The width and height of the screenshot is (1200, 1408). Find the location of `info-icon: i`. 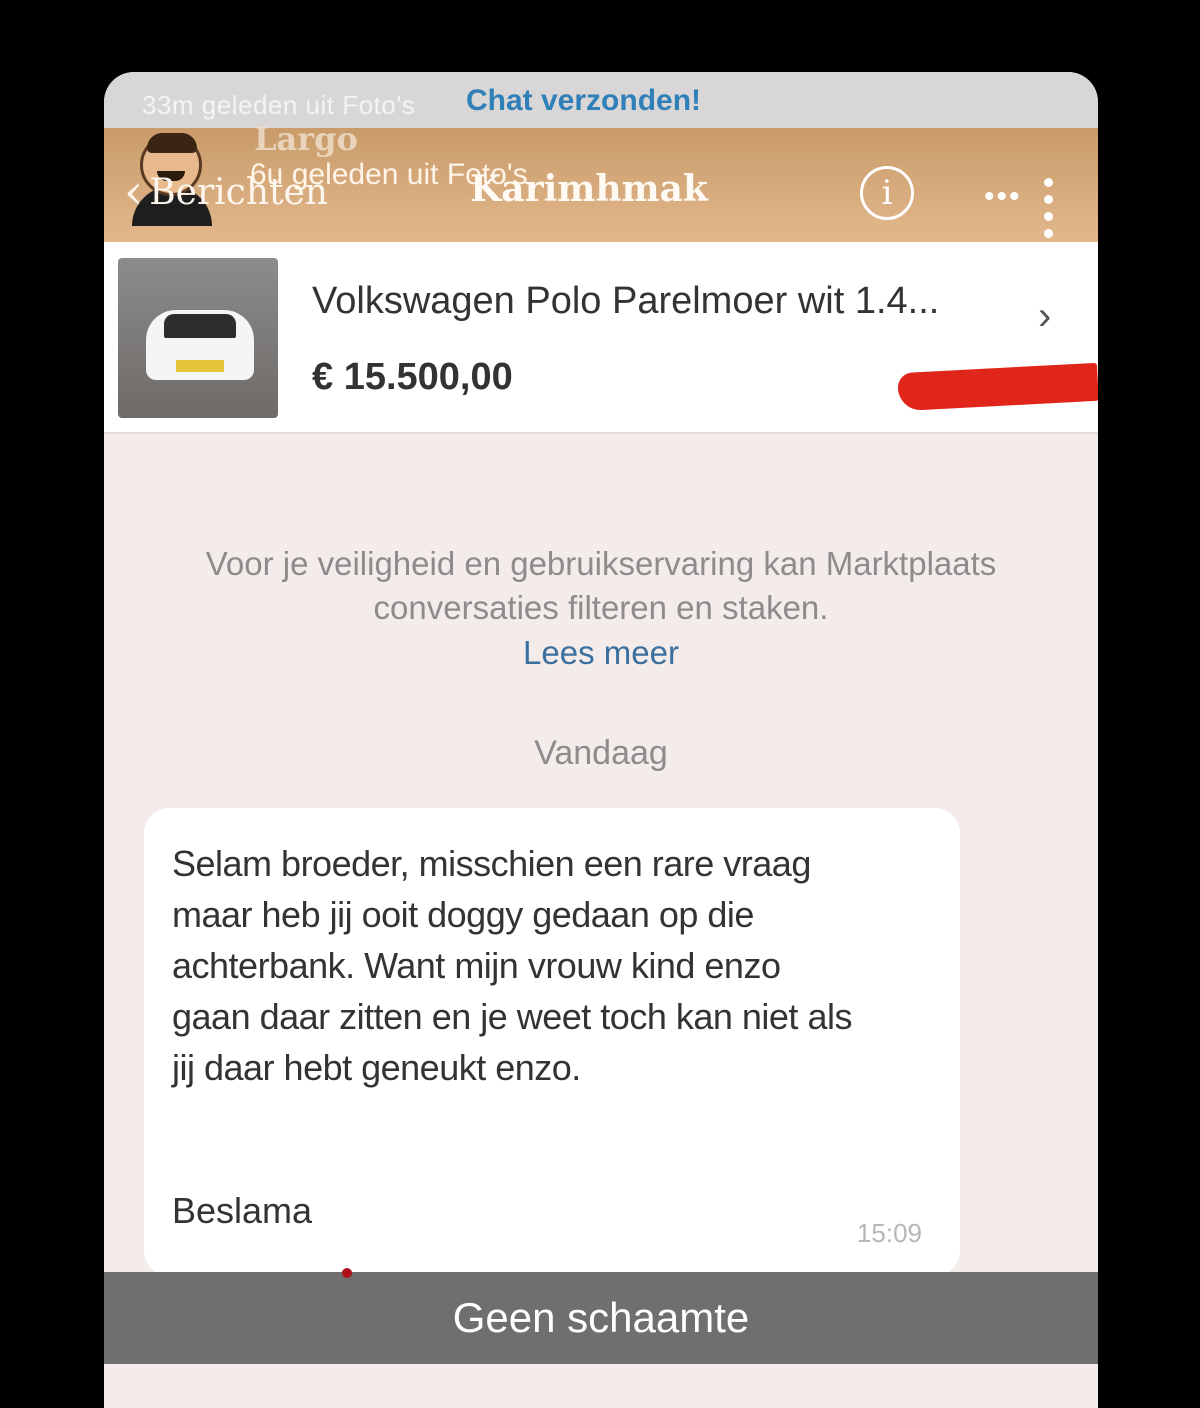

info-icon: i is located at coordinates (887, 193).